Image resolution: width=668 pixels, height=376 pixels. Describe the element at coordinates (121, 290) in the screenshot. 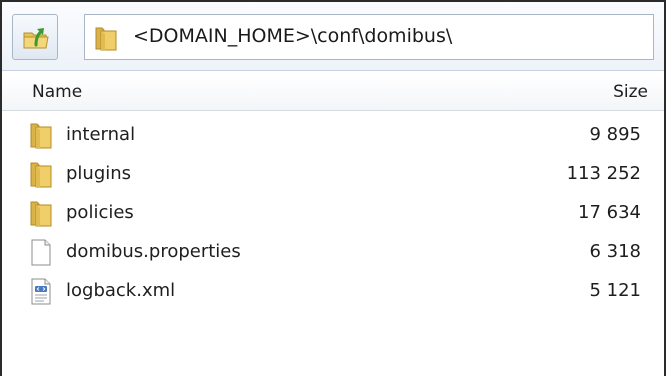

I see `file-name: logback.xml` at that location.